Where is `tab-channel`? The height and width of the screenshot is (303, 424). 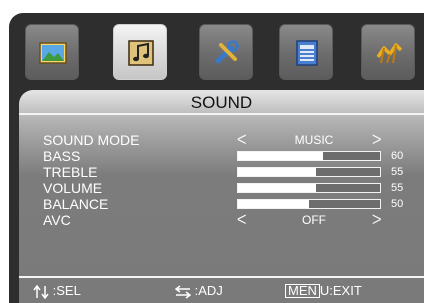 tab-channel is located at coordinates (388, 52).